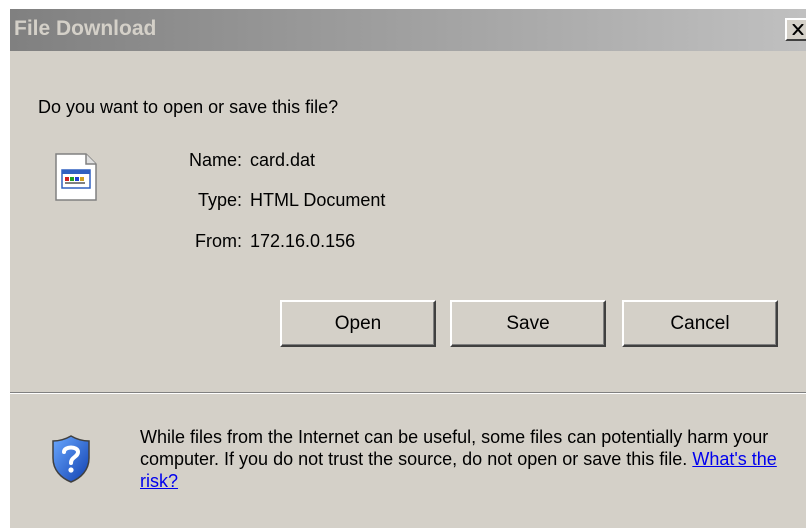  What do you see at coordinates (700, 323) in the screenshot?
I see `cancel-button: Cancel` at bounding box center [700, 323].